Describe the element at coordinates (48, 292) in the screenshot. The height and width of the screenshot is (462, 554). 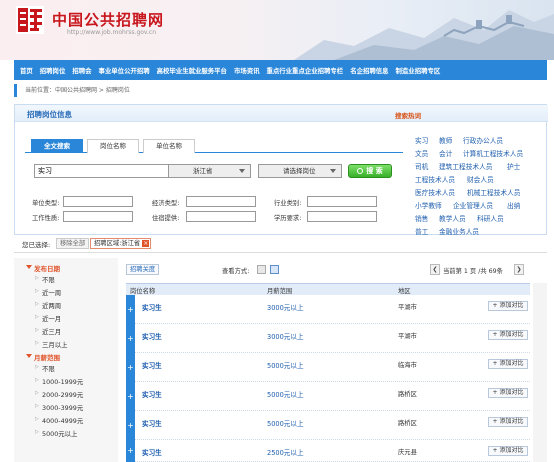
I see `date-filter-item: 近一周` at that location.